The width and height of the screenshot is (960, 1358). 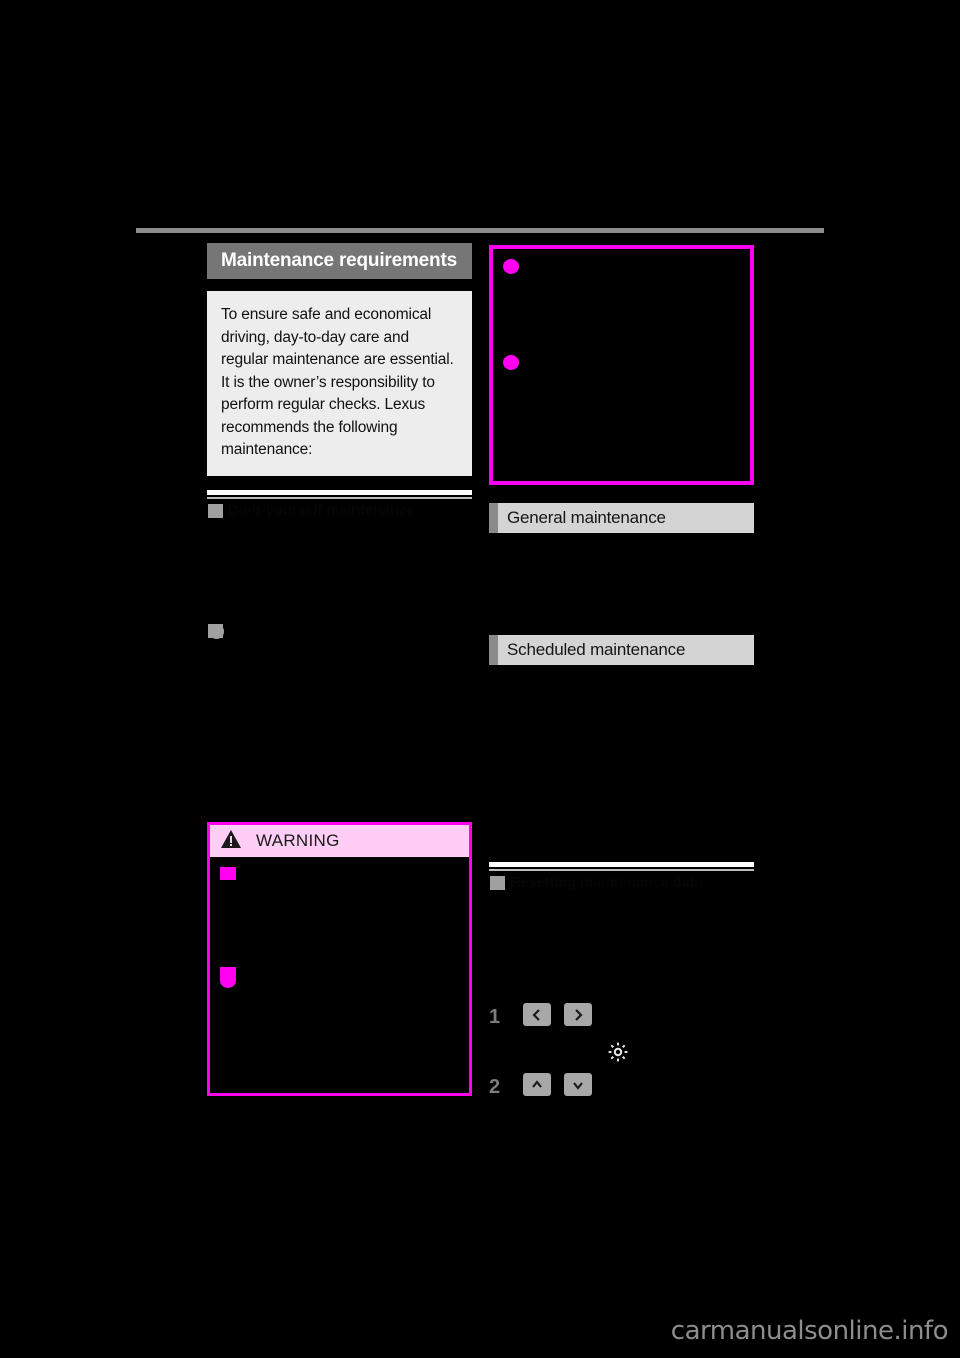 What do you see at coordinates (606, 883) in the screenshot?
I see `subhead-label: Resetting maintenance data` at bounding box center [606, 883].